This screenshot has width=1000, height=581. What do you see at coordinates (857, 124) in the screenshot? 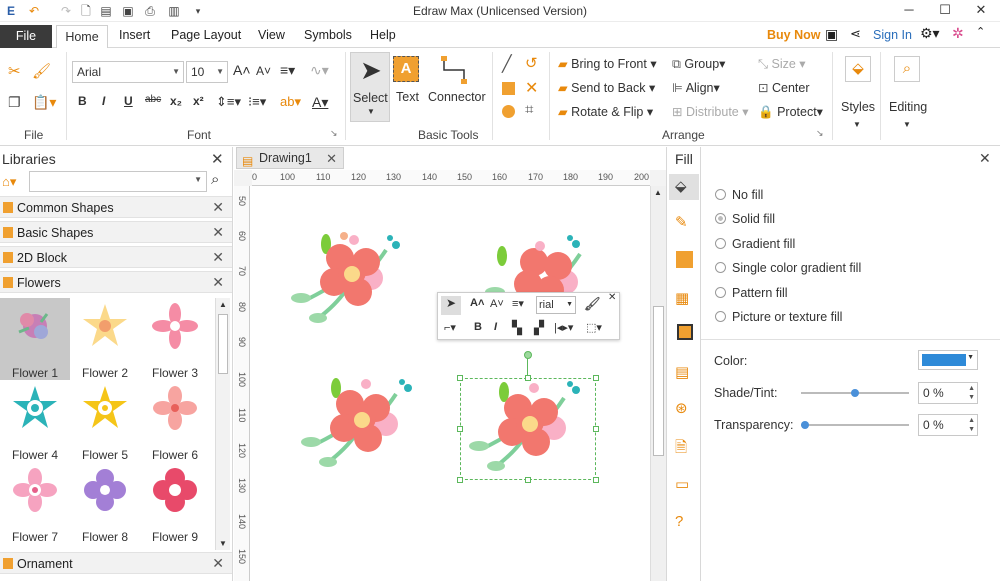
I see `styles-dropdown-icon: ▼` at bounding box center [857, 124].